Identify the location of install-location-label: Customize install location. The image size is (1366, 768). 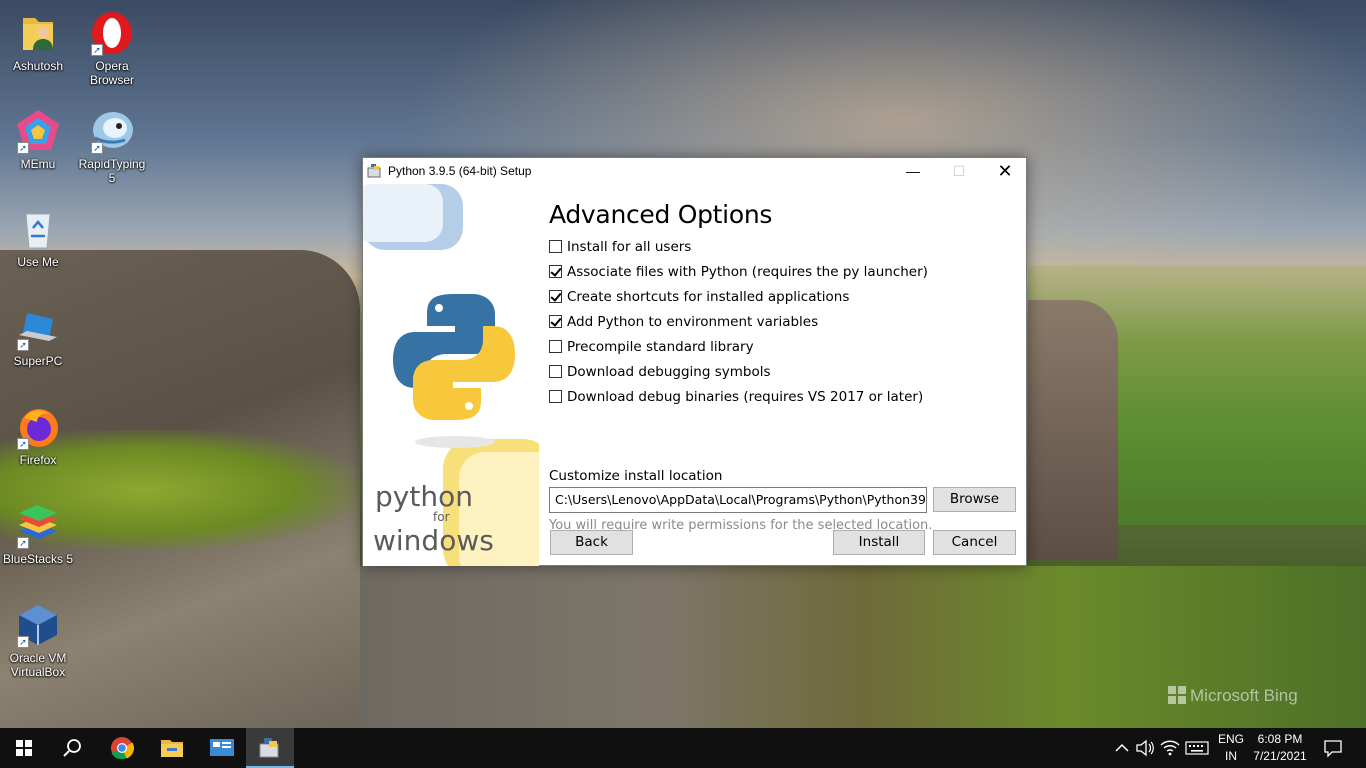
(636, 476).